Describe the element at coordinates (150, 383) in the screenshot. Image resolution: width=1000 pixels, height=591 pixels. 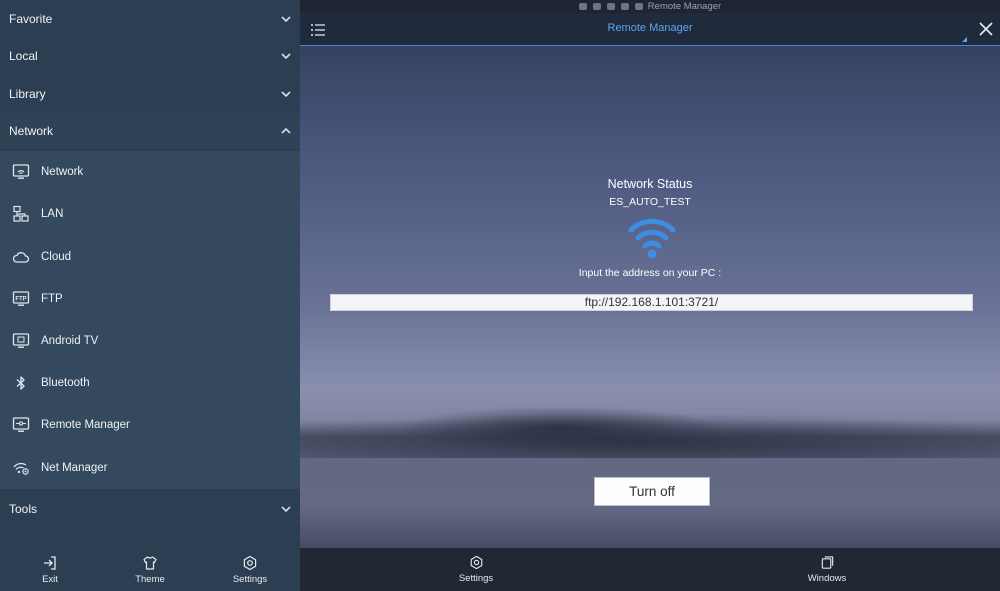
I see `sidebar-item-bluetooth: Bluetooth` at that location.